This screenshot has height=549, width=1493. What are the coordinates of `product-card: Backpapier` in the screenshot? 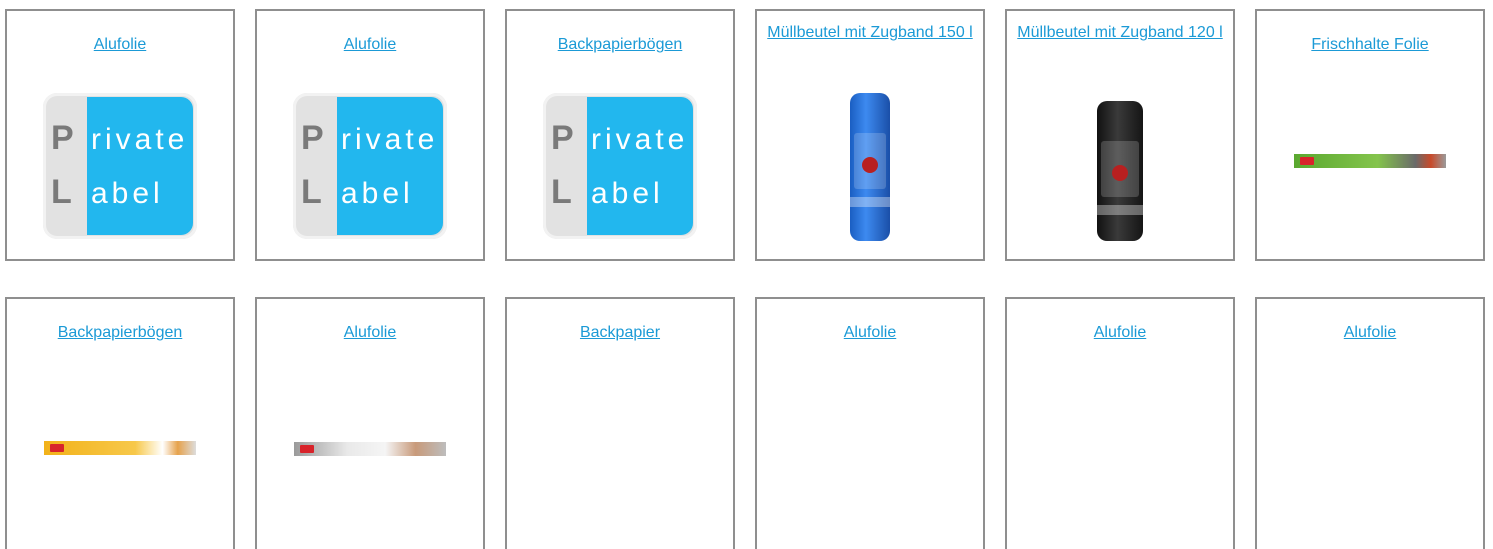 It's located at (620, 423).